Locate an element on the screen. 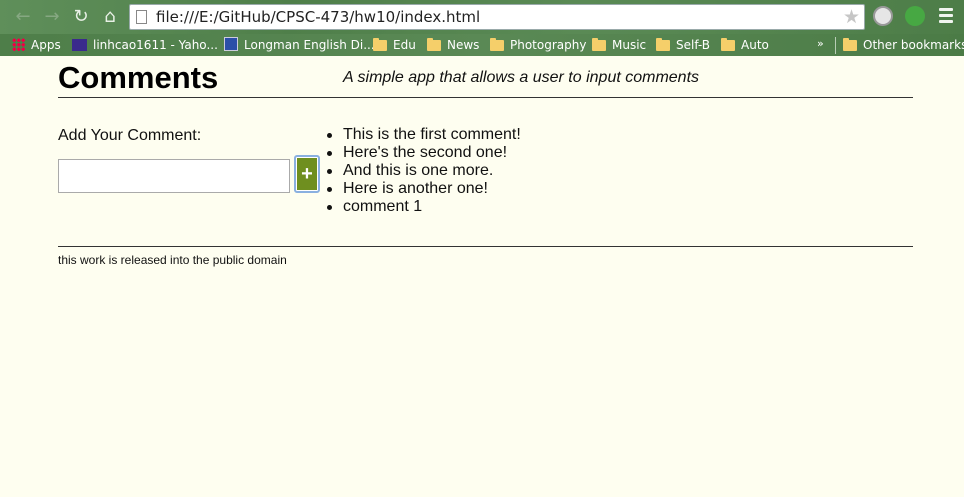 The width and height of the screenshot is (964, 497). back-arrow-icon: ← is located at coordinates (23, 17).